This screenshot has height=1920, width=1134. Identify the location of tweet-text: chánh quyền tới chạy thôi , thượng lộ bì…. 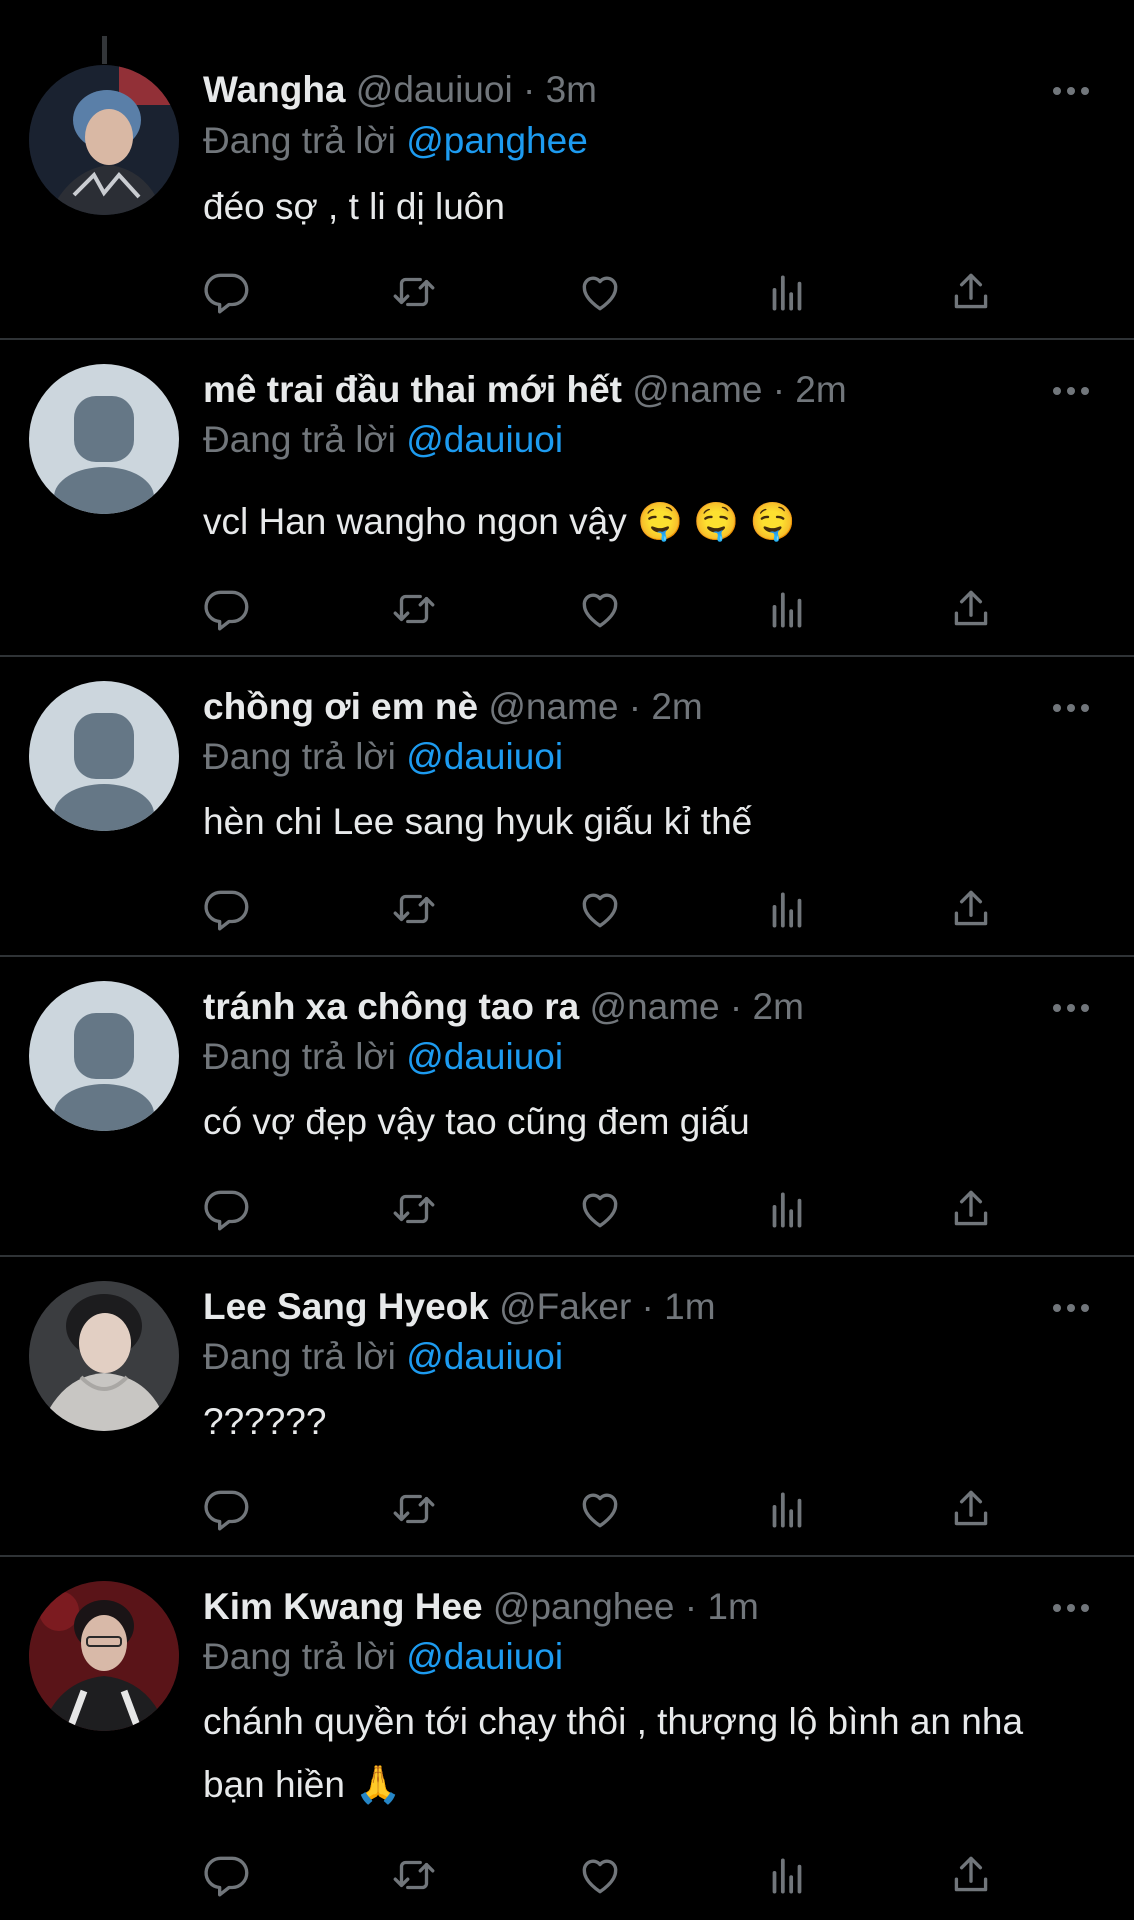
(613, 1753).